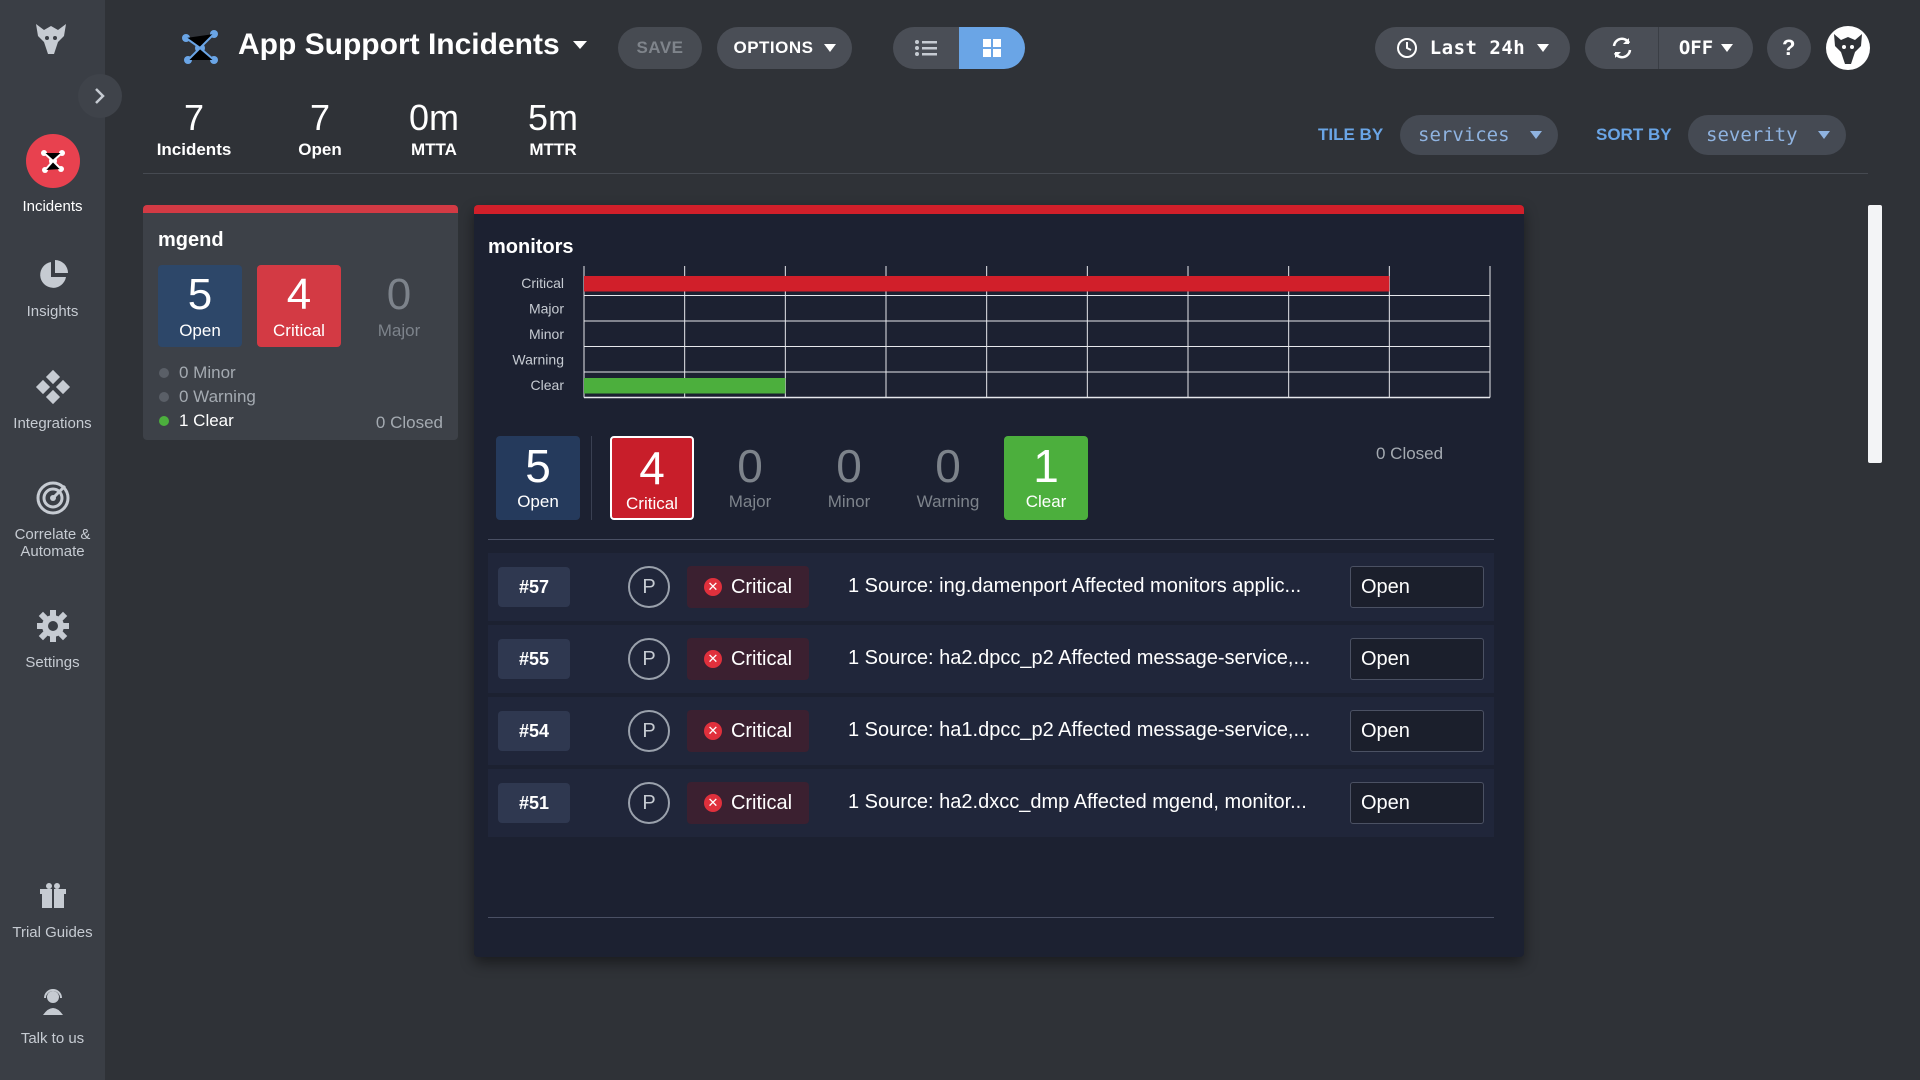 The width and height of the screenshot is (1920, 1080). I want to click on sidebar-item-label: Insights, so click(52, 311).